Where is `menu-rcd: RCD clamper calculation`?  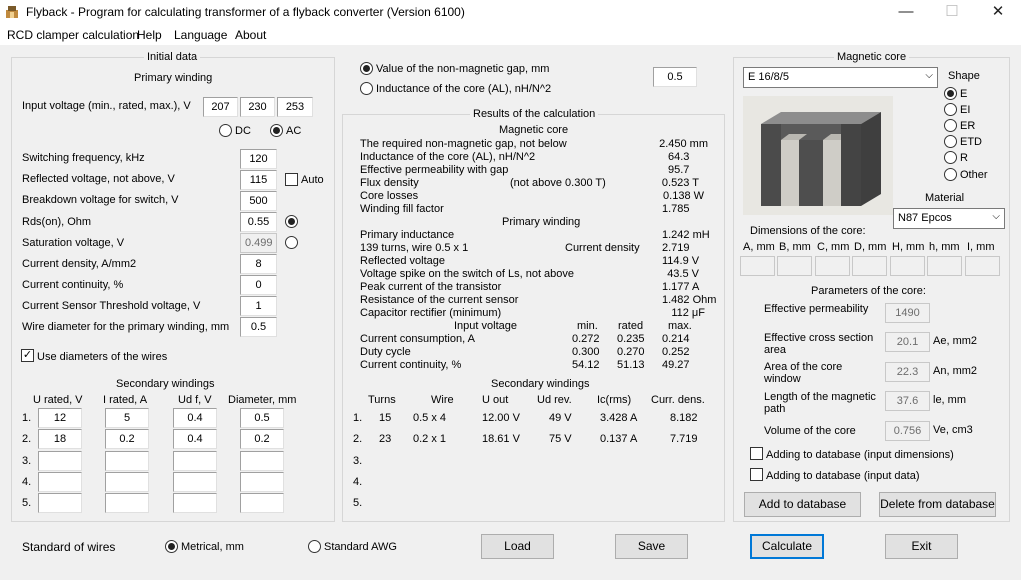 menu-rcd: RCD clamper calculation is located at coordinates (73, 35).